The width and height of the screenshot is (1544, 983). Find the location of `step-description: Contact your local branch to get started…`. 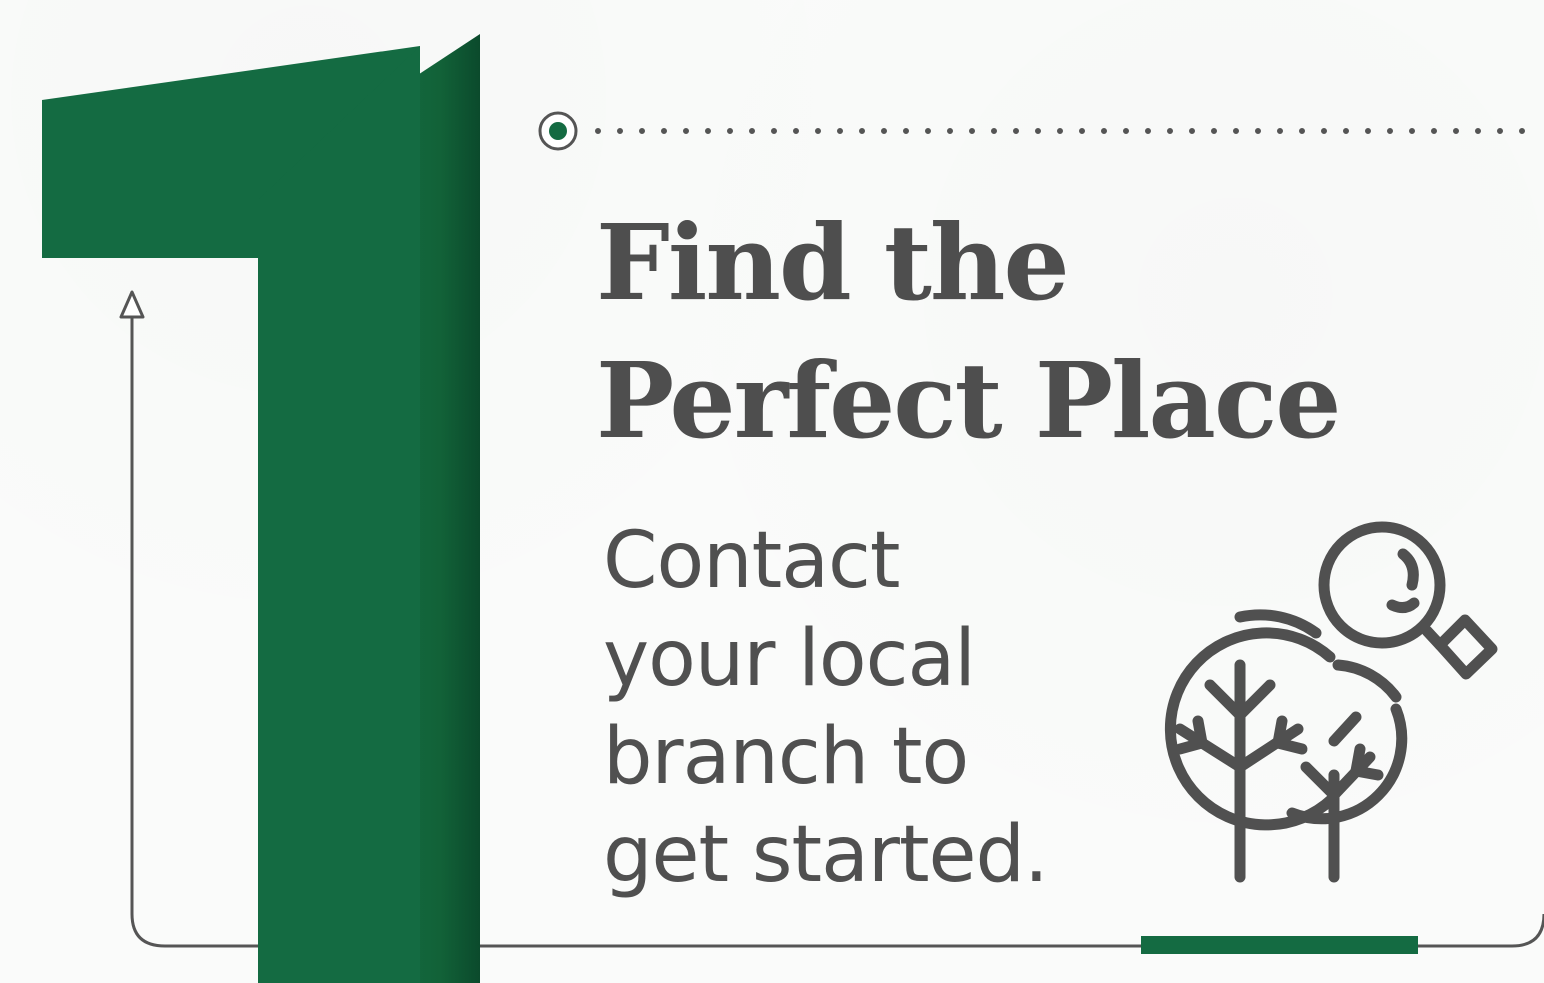

step-description: Contact your local branch to get started… is located at coordinates (826, 708).